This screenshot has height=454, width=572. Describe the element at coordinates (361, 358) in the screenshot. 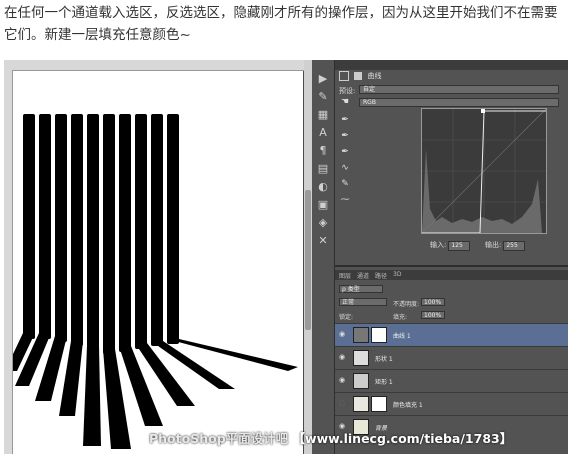

I see `shape-thumbnail` at that location.